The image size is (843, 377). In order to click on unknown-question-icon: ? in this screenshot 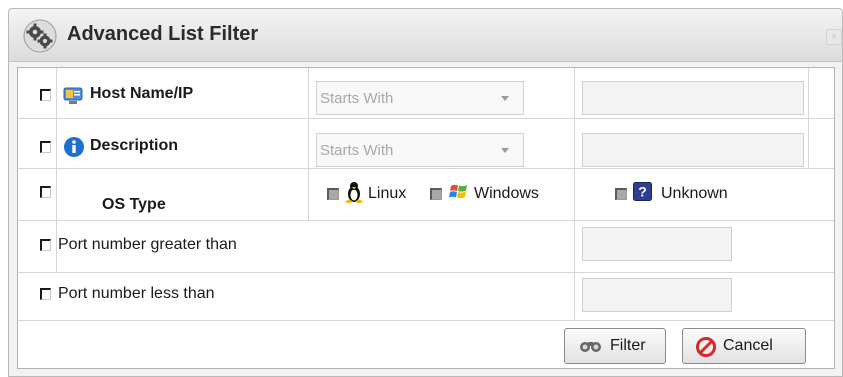, I will do `click(642, 191)`.